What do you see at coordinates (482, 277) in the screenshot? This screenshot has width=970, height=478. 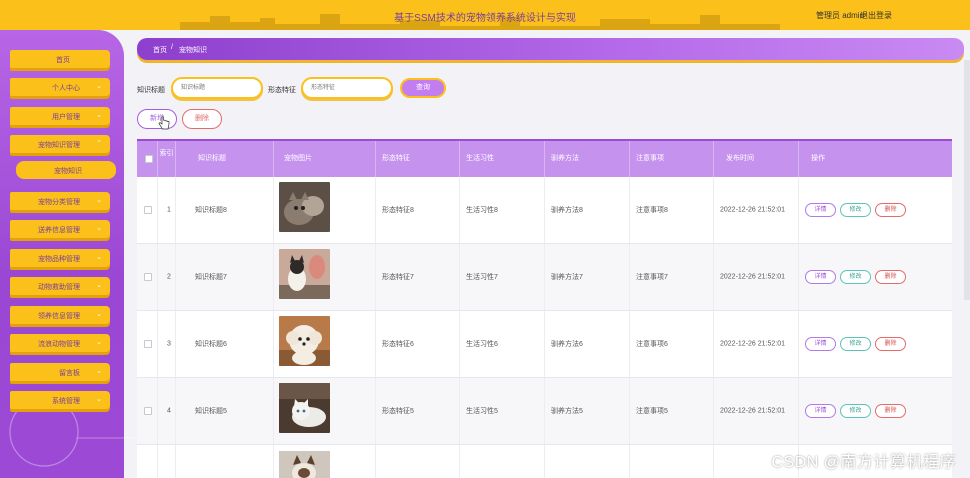 I see `row-habit: 生活习性7` at bounding box center [482, 277].